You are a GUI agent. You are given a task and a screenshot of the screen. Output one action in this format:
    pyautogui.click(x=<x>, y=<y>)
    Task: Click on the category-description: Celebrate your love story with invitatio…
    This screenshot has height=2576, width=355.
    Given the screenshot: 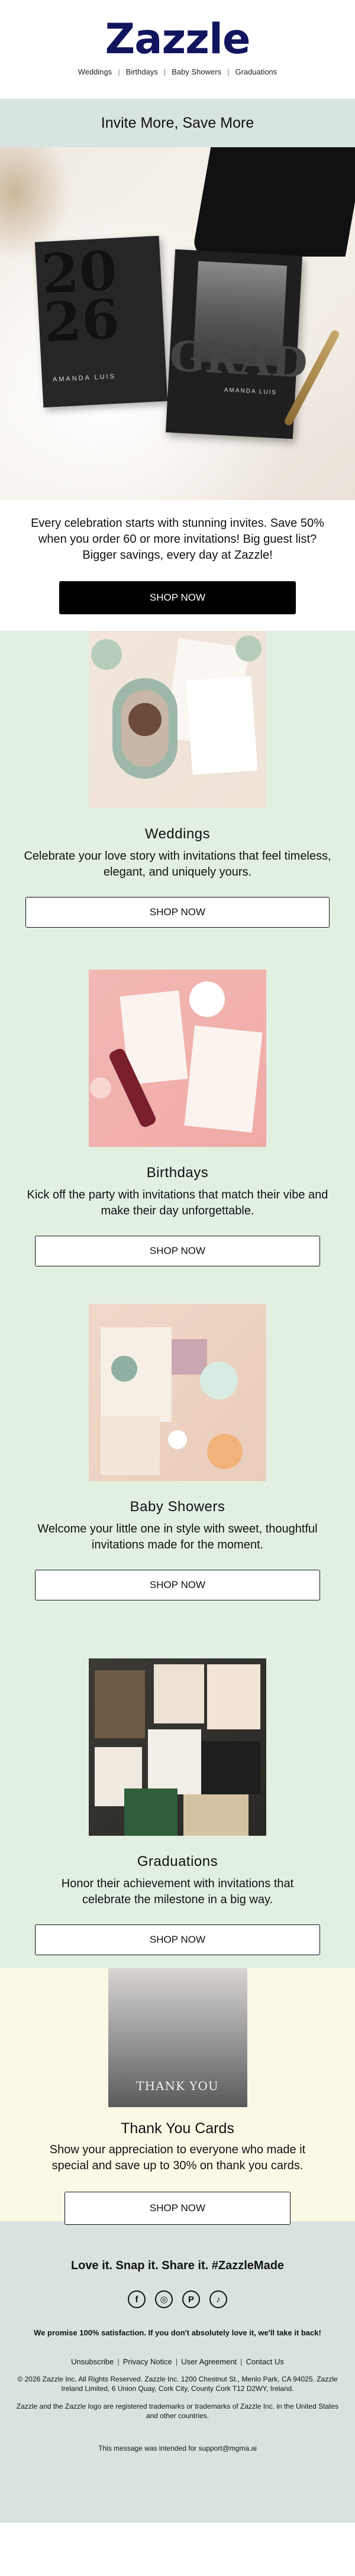 What is the action you would take?
    pyautogui.click(x=177, y=864)
    